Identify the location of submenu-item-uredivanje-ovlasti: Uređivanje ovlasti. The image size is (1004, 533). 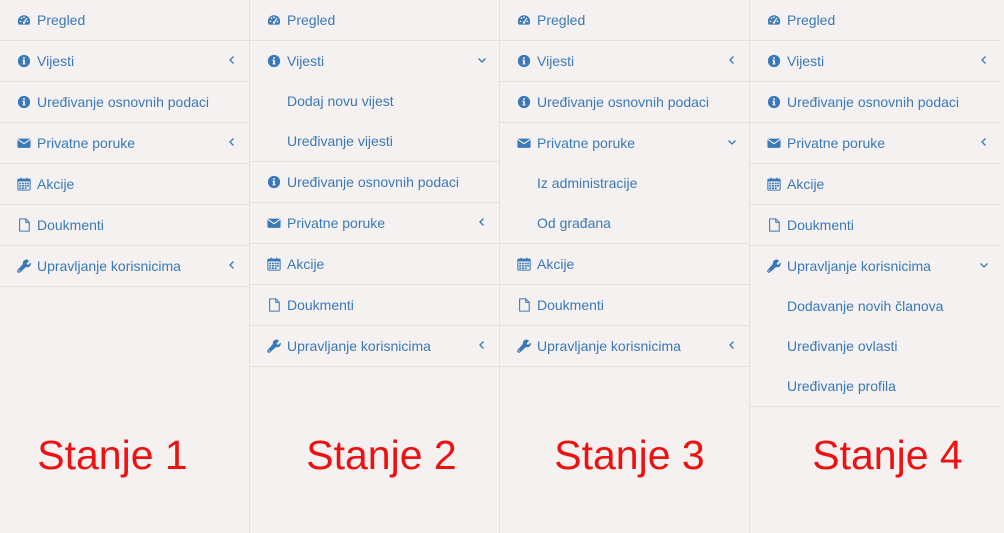
(875, 346).